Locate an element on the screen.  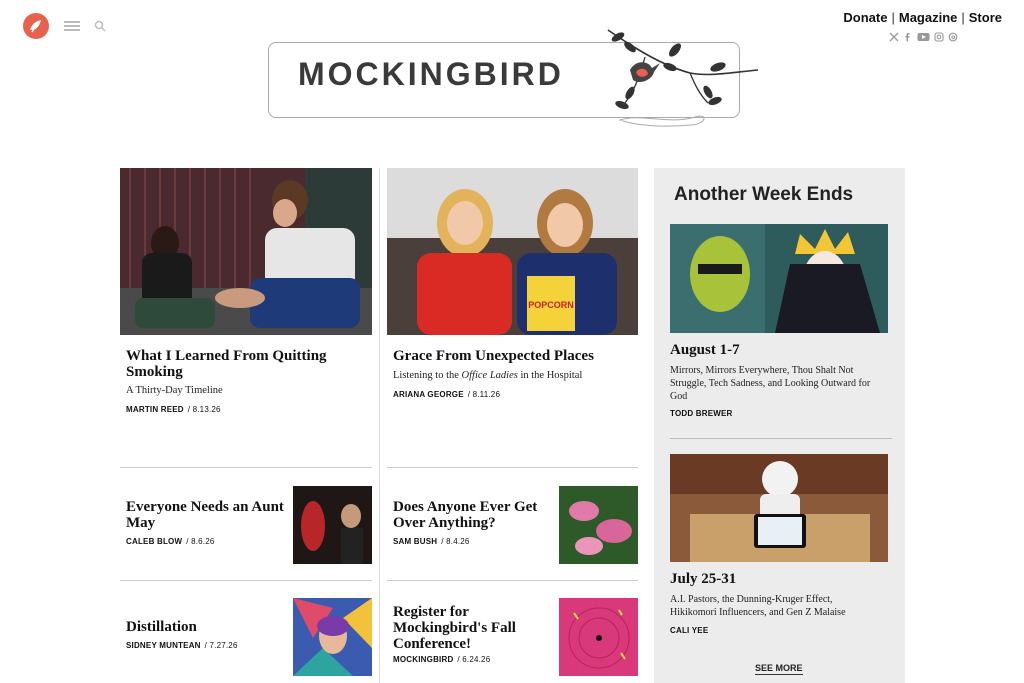
article-byline: MOCKINGBIRD / 6.24.26 is located at coordinates (441, 659).